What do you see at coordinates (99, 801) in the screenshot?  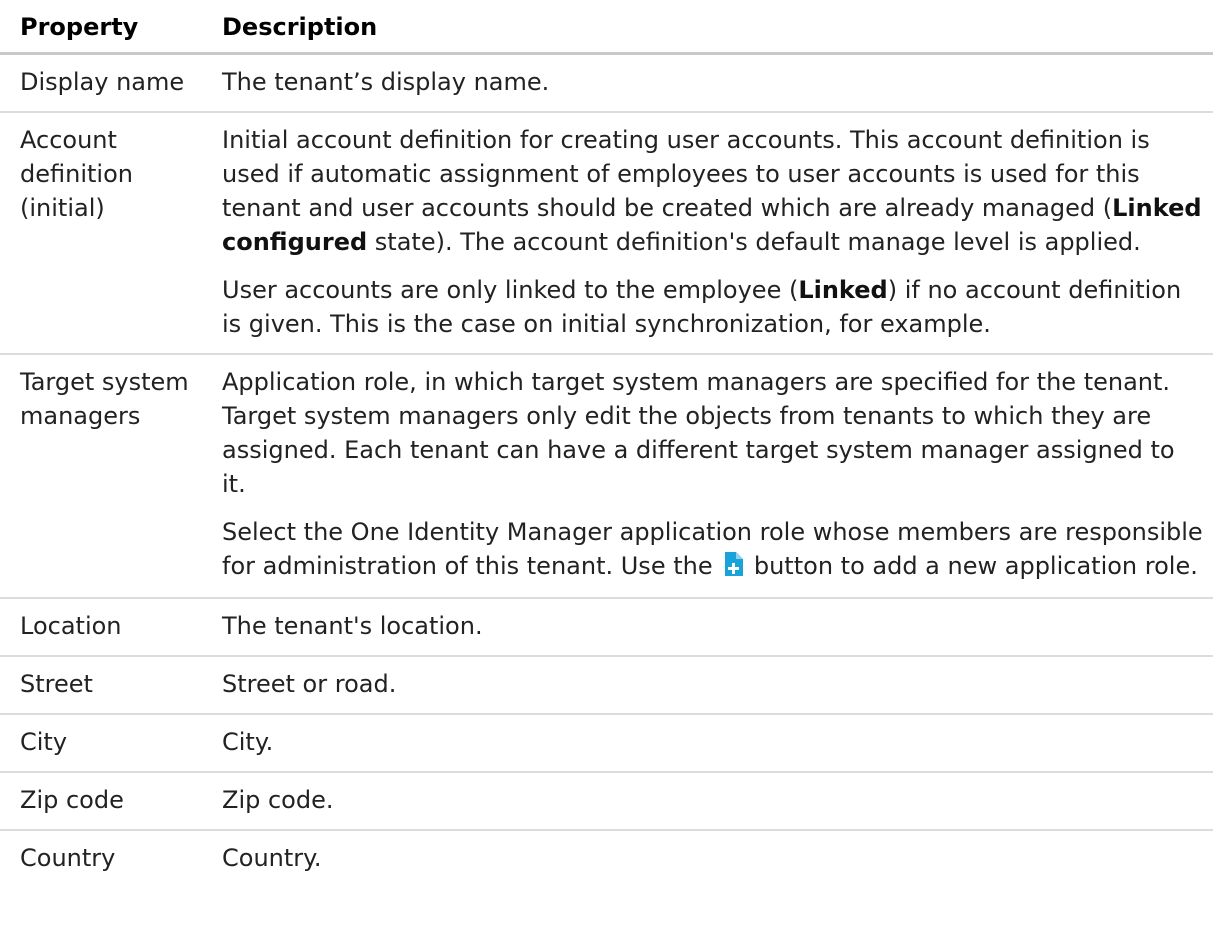 I see `property-cell: Zip code` at bounding box center [99, 801].